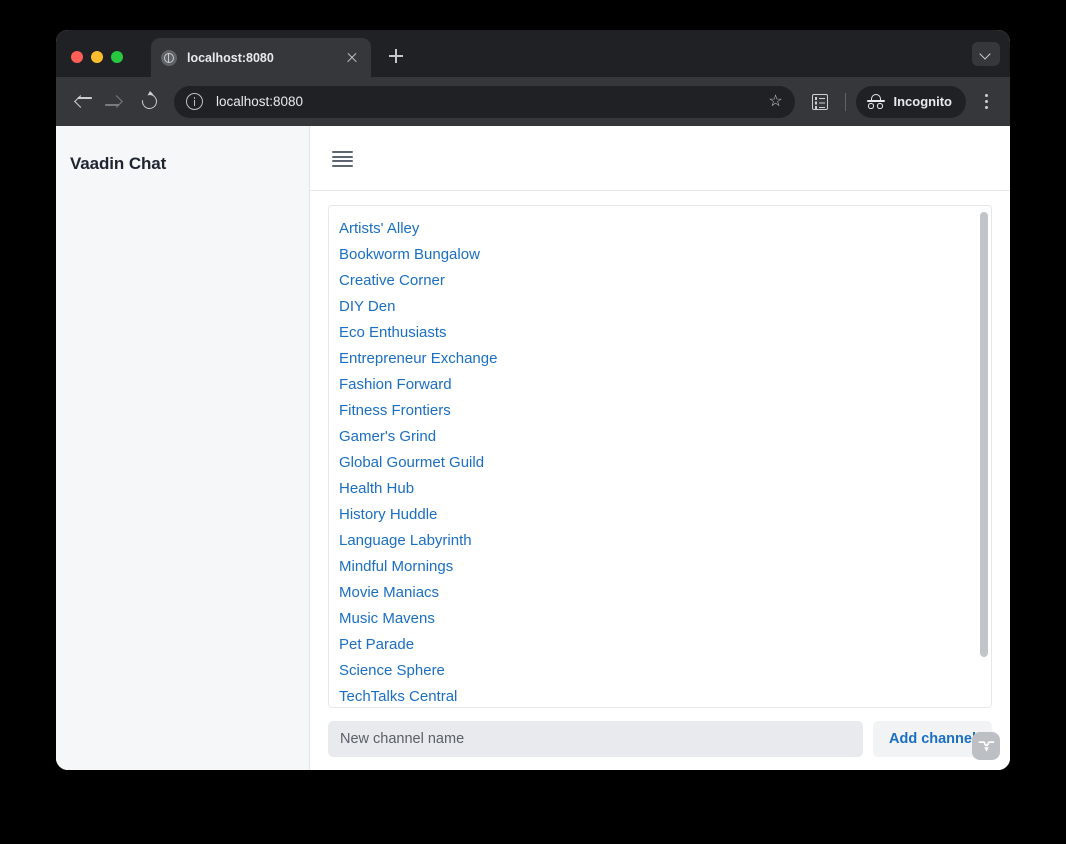 This screenshot has width=1066, height=844. Describe the element at coordinates (665, 411) in the screenshot. I see `channel-list-item: Fitness Frontiers` at that location.